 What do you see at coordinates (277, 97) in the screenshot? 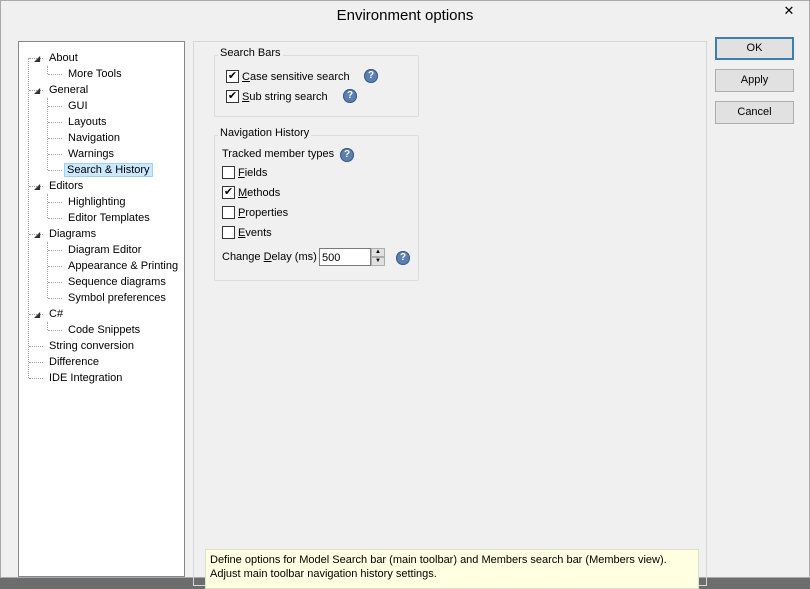
I see `sub-string-search-checkbox: ✔ Sub string search` at bounding box center [277, 97].